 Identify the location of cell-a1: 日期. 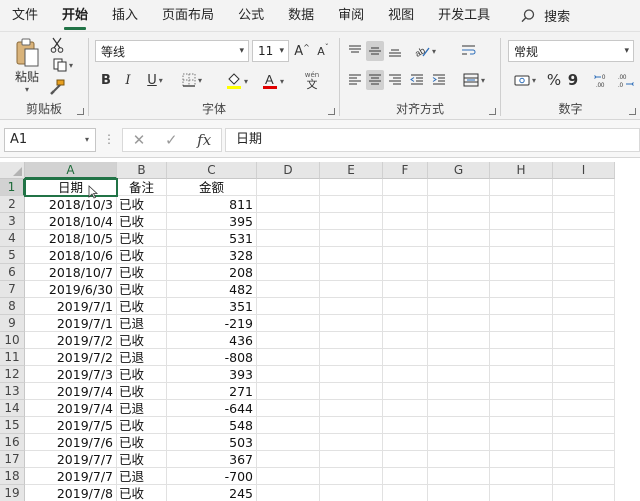
(71, 187).